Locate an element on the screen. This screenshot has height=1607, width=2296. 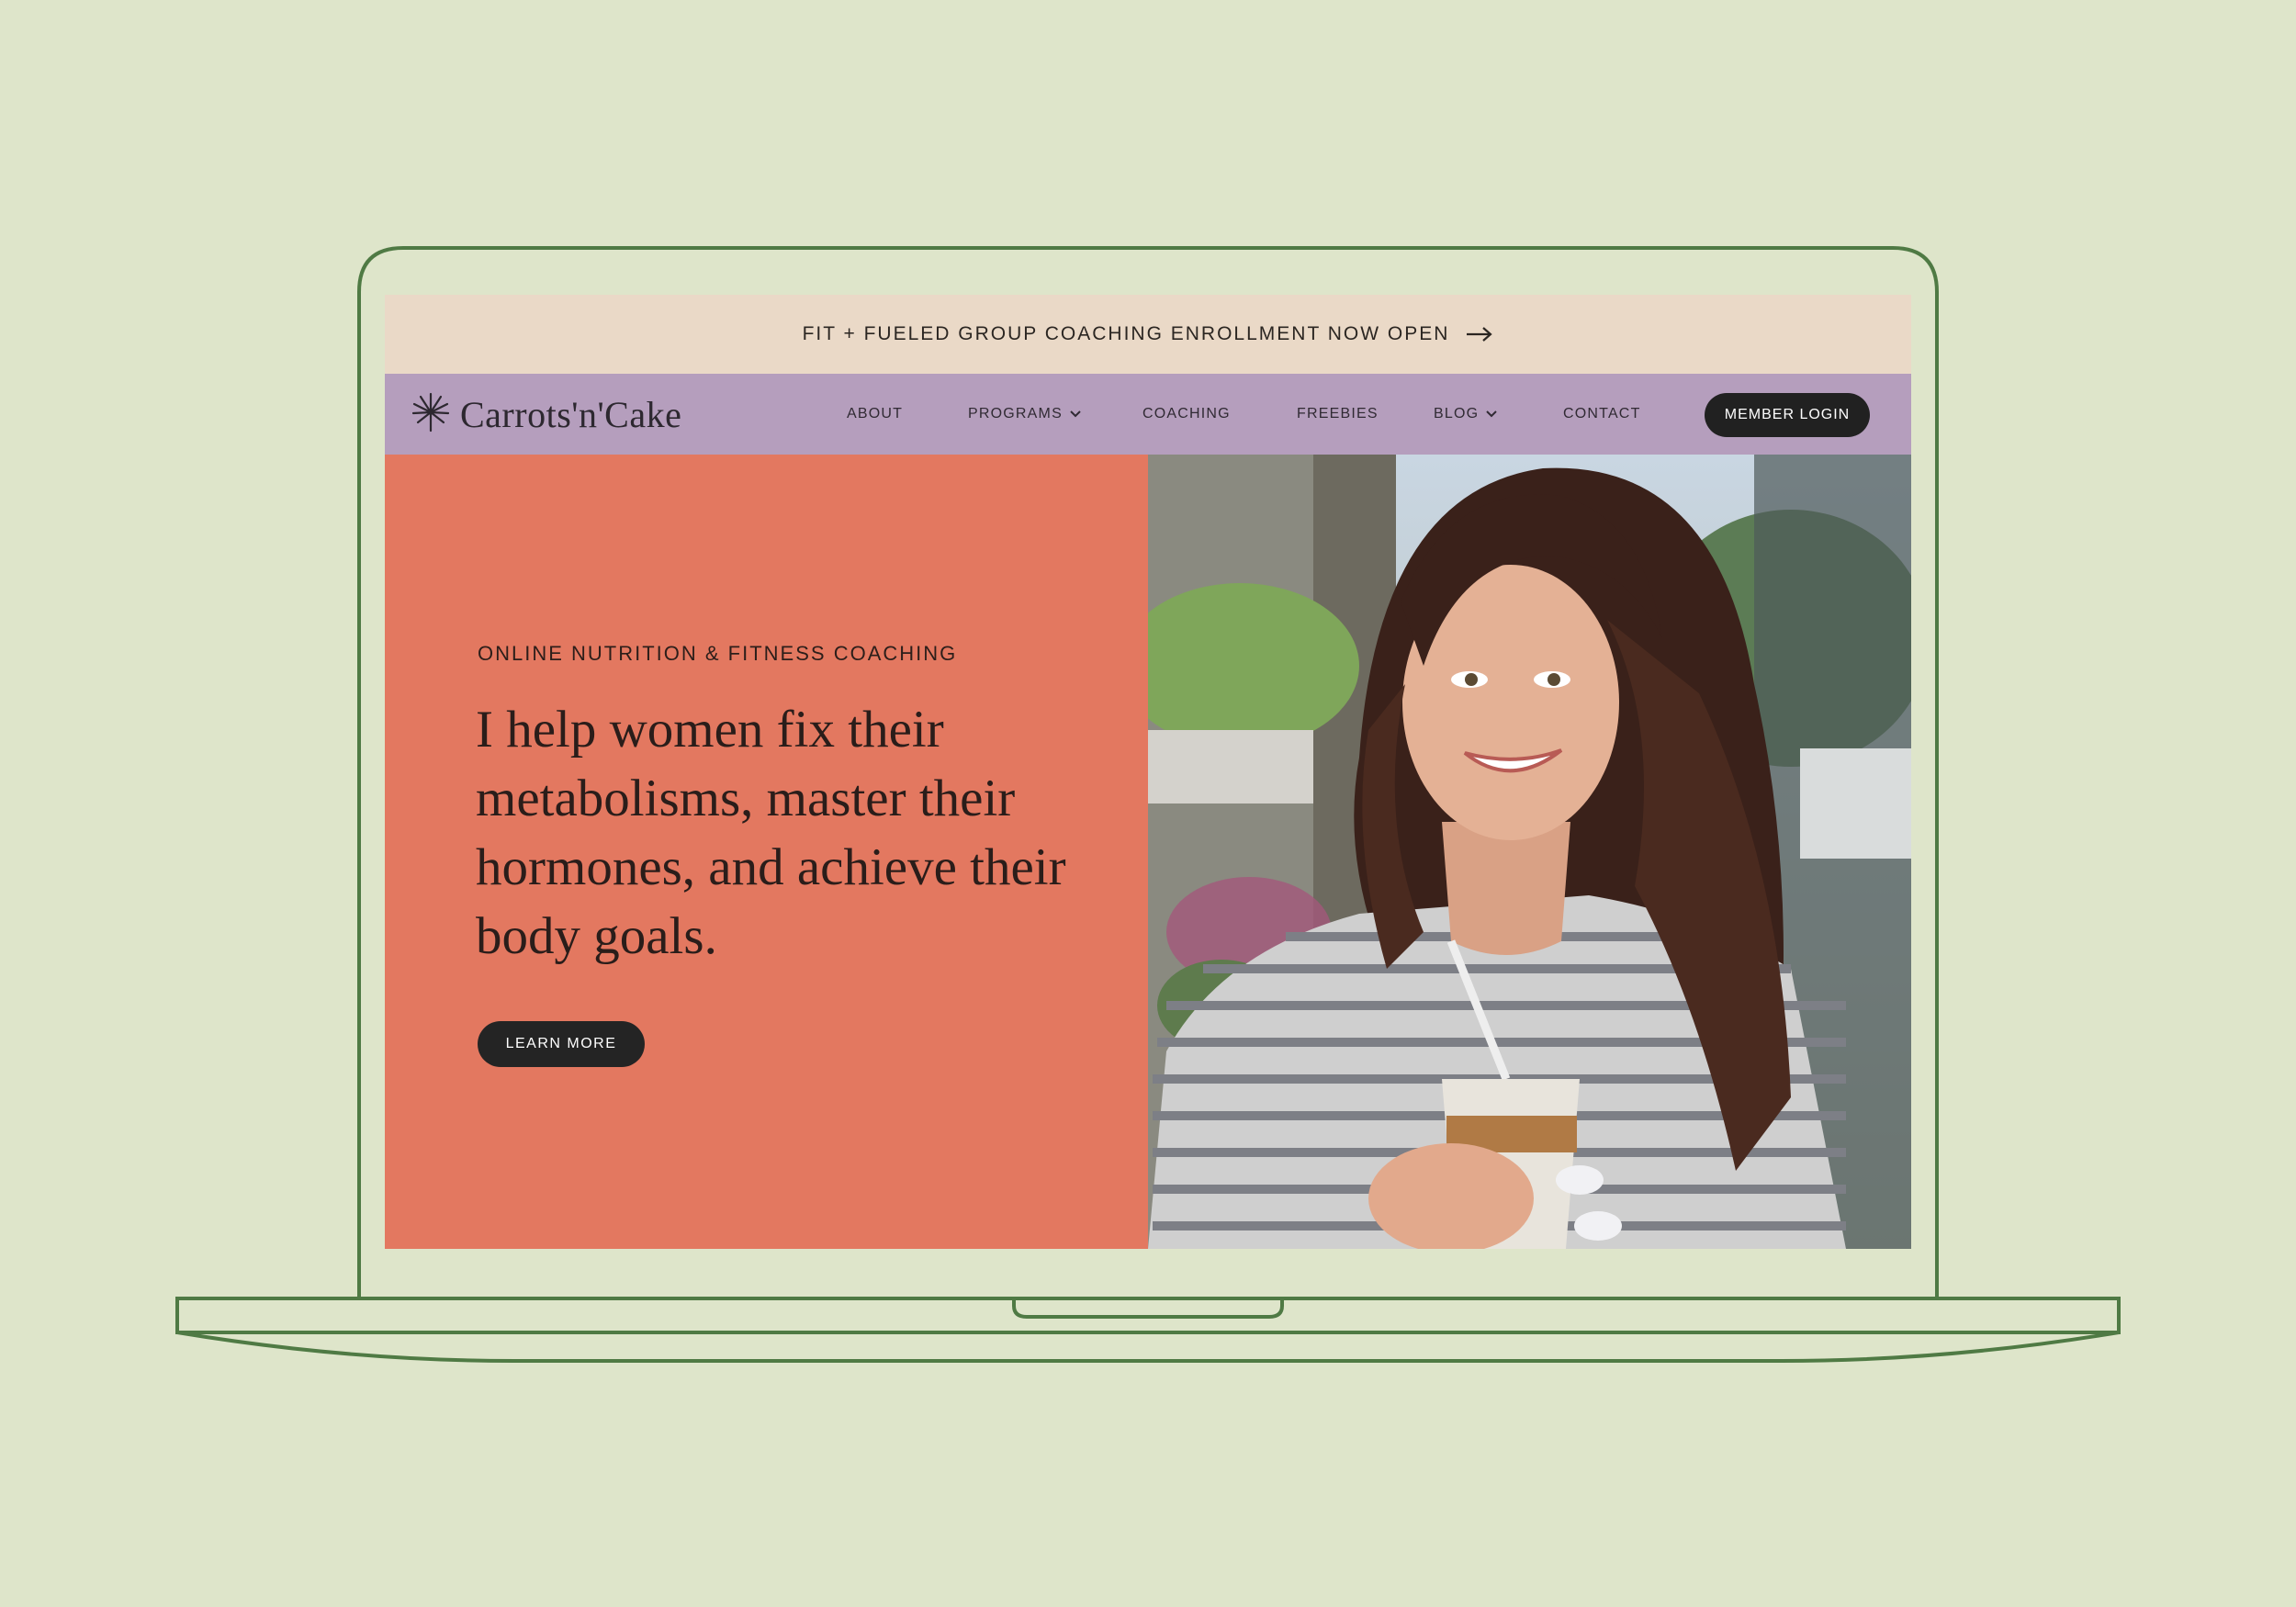
nav-item-label: CONTACT is located at coordinates (1602, 413).